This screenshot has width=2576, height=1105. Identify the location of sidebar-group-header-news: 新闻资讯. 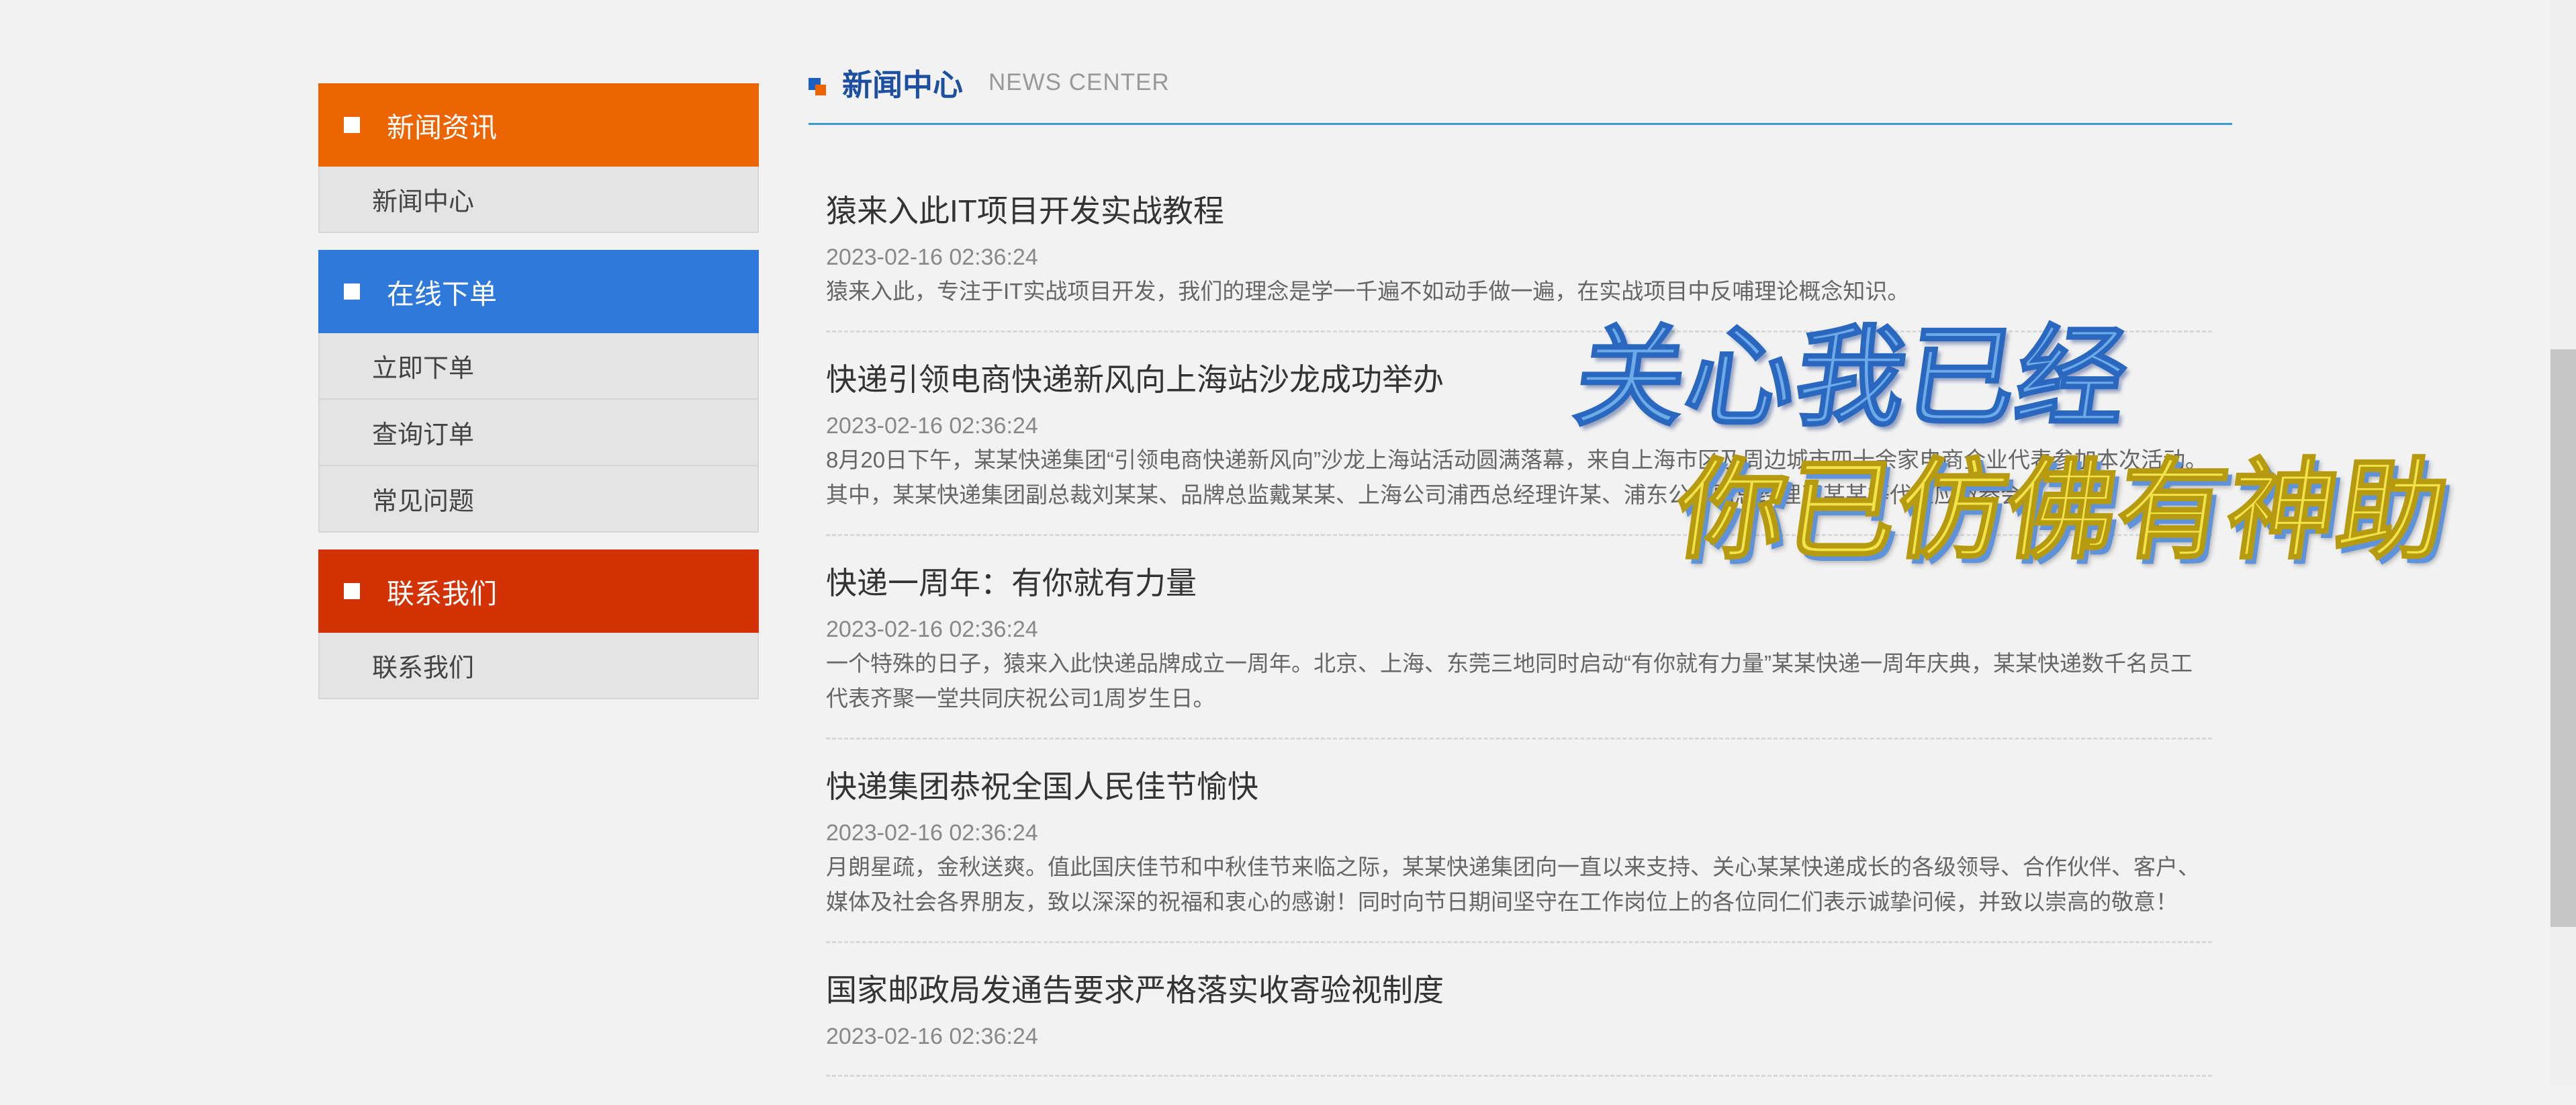
(538, 125).